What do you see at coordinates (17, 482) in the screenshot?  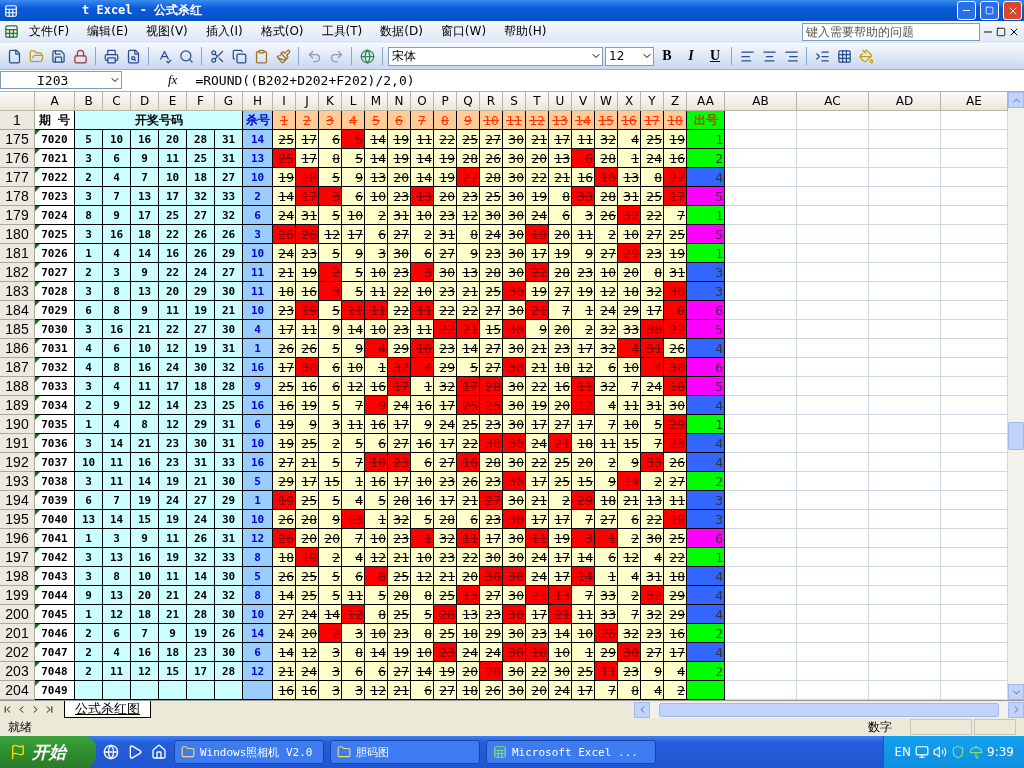 I see `row-header: 193` at bounding box center [17, 482].